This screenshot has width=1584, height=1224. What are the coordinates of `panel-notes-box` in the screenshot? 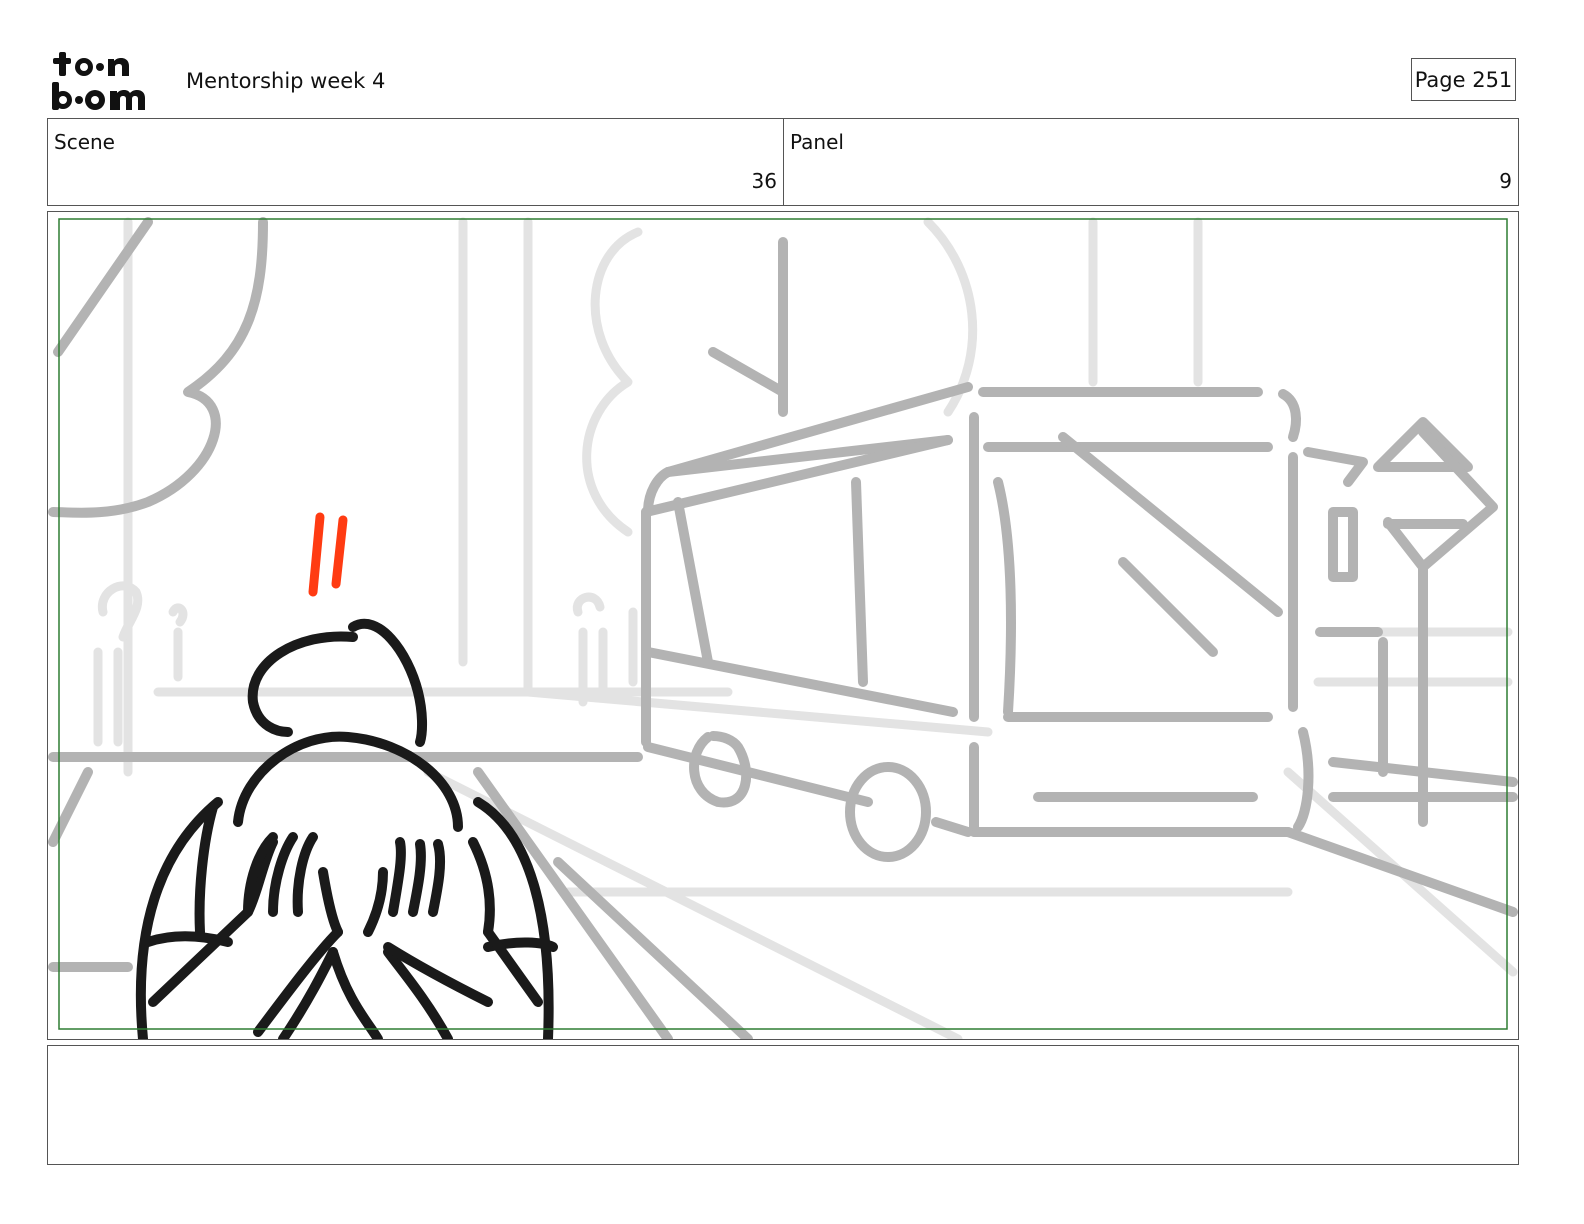 It's located at (783, 1105).